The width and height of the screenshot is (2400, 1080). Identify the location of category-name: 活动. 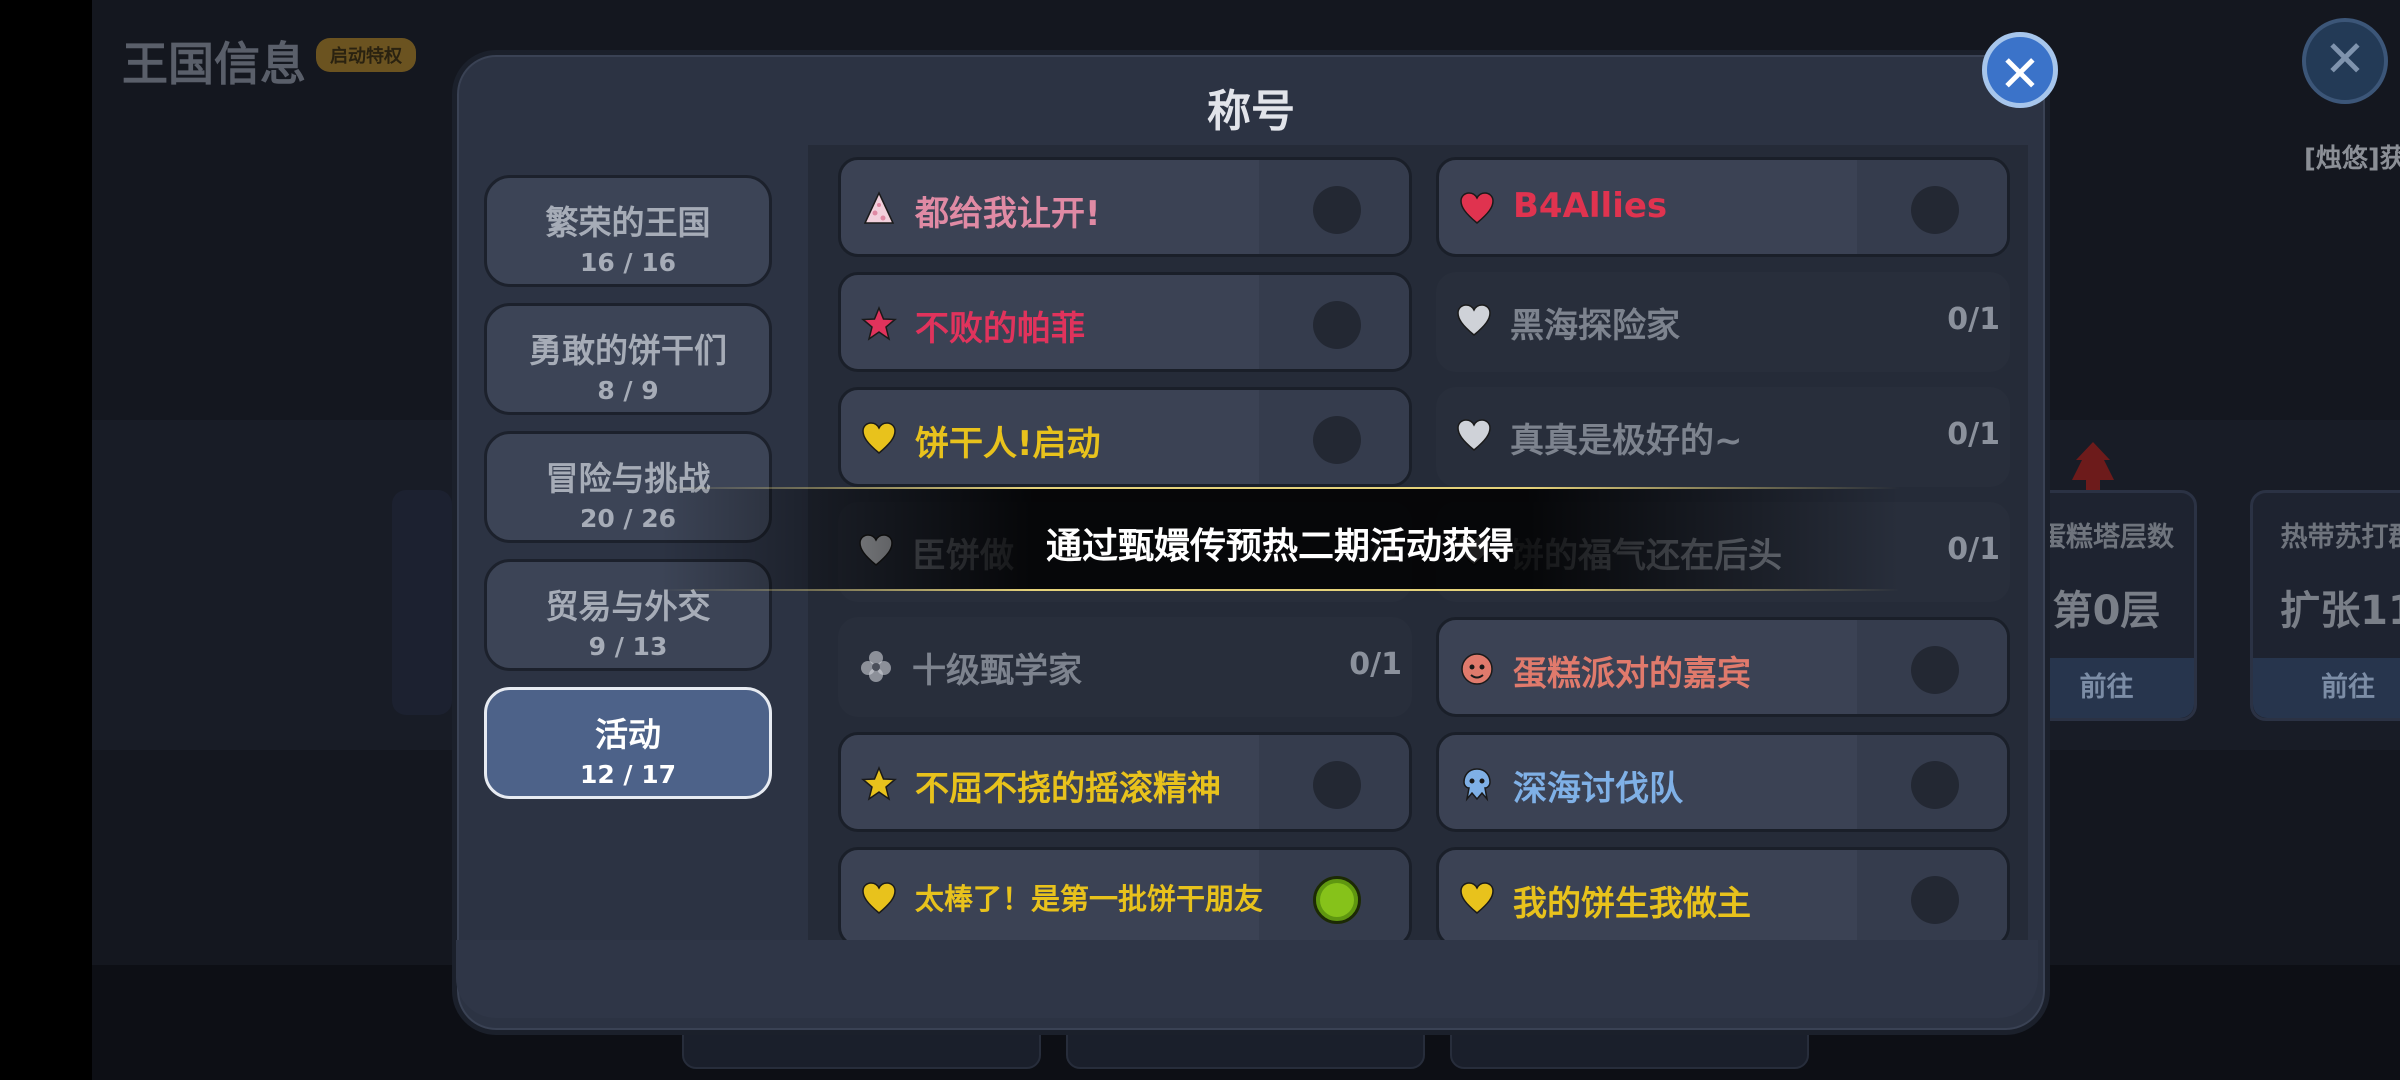
(628, 734).